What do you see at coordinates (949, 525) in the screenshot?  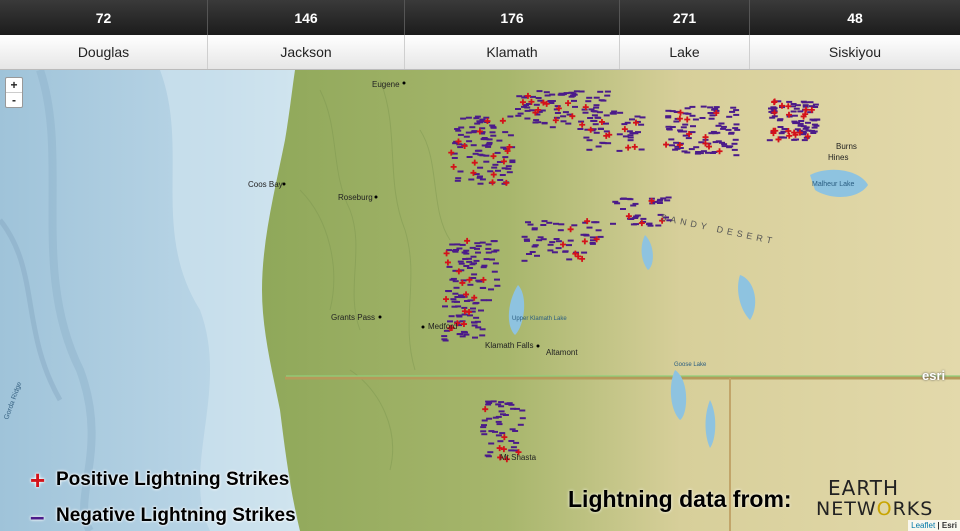 I see `esri-attrib: Esri` at bounding box center [949, 525].